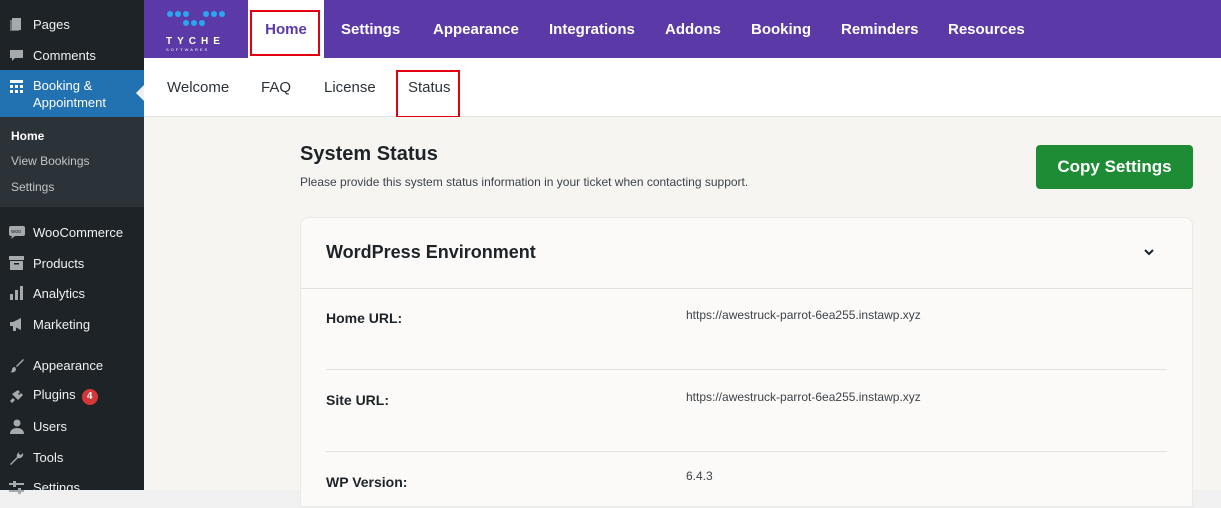  What do you see at coordinates (54, 394) in the screenshot?
I see `plugins-label-text: Plugins` at bounding box center [54, 394].